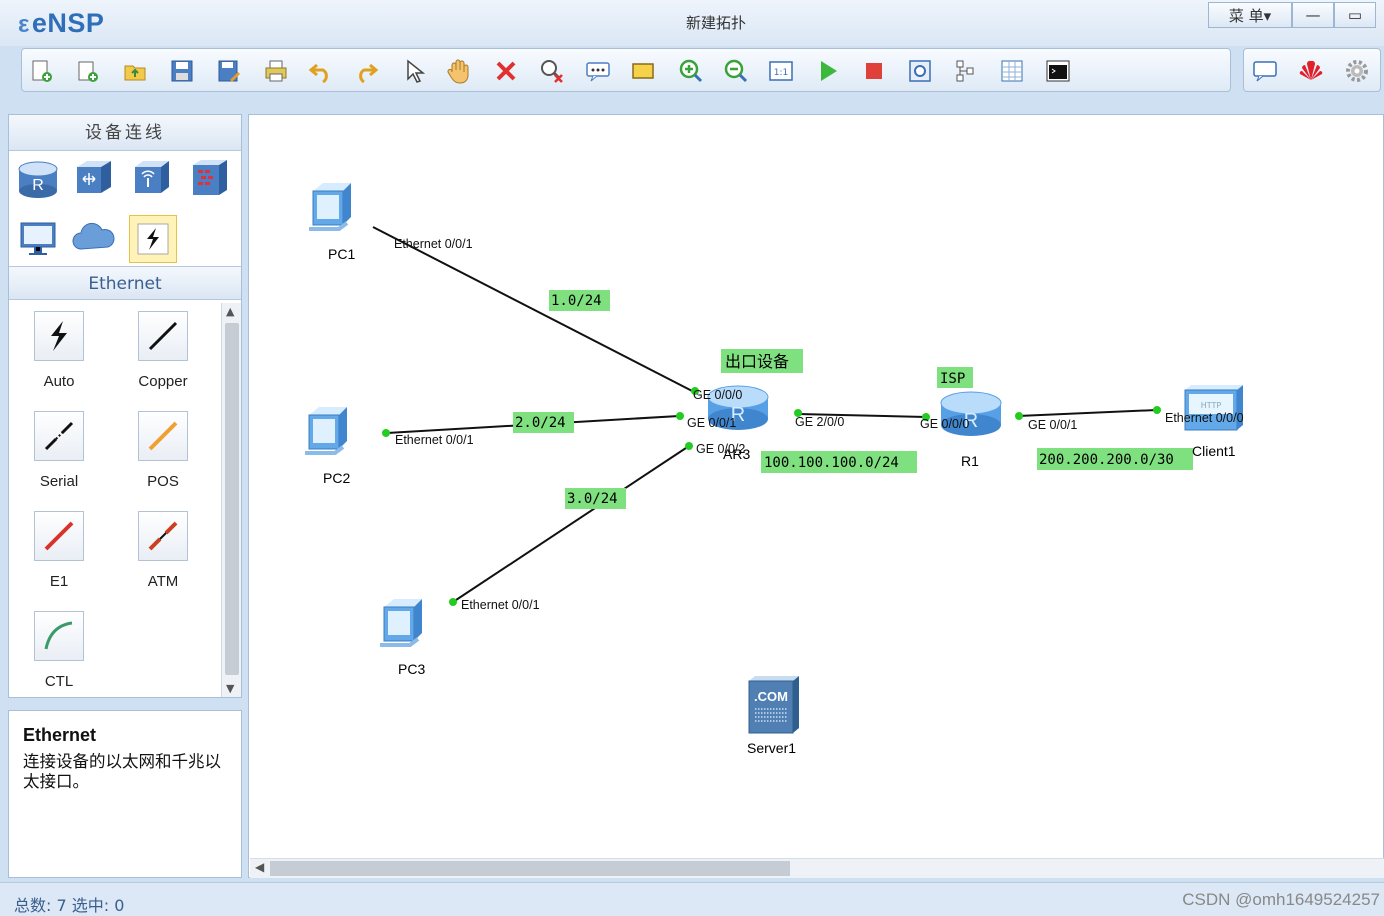 This screenshot has height=916, width=1384. Describe the element at coordinates (69, 905) in the screenshot. I see `status-summary: 总数: 7 选中: 0` at that location.